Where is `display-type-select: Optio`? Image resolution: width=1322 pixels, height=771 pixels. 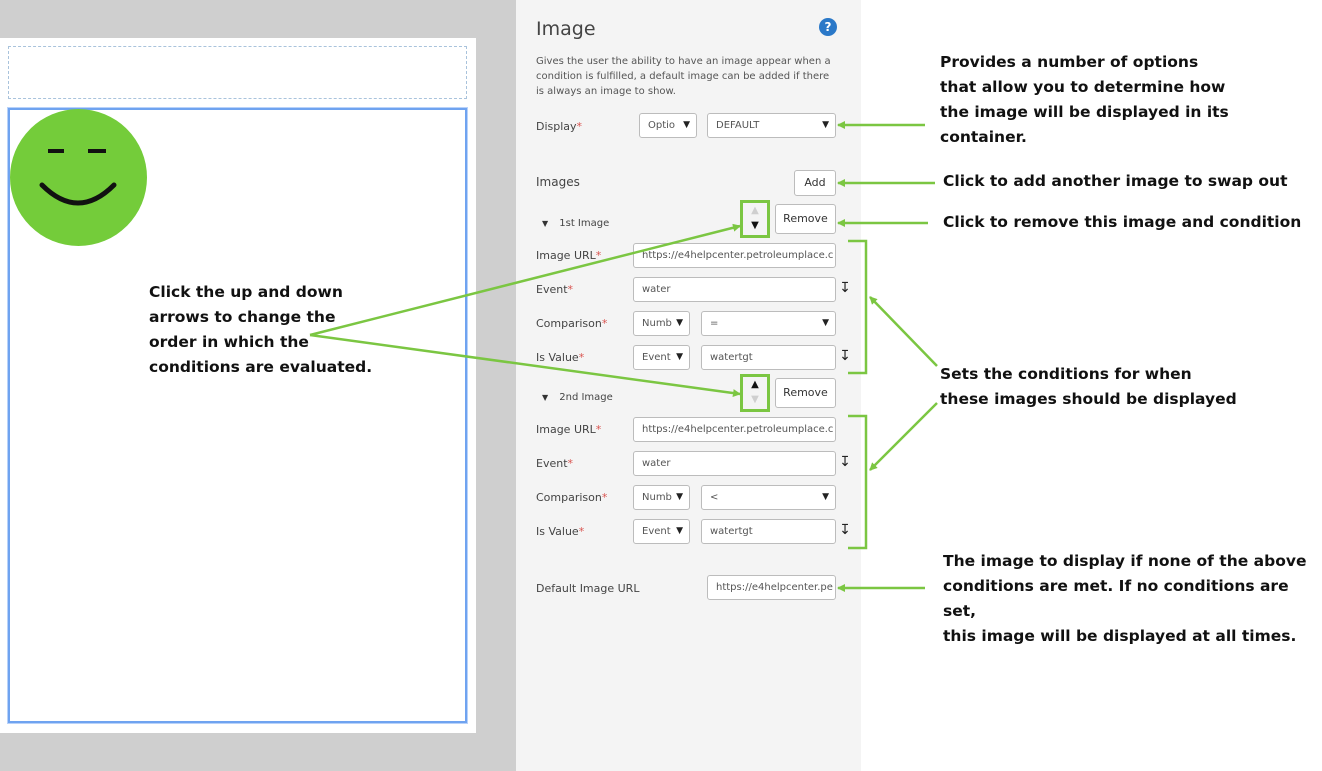 display-type-select: Optio is located at coordinates (668, 125).